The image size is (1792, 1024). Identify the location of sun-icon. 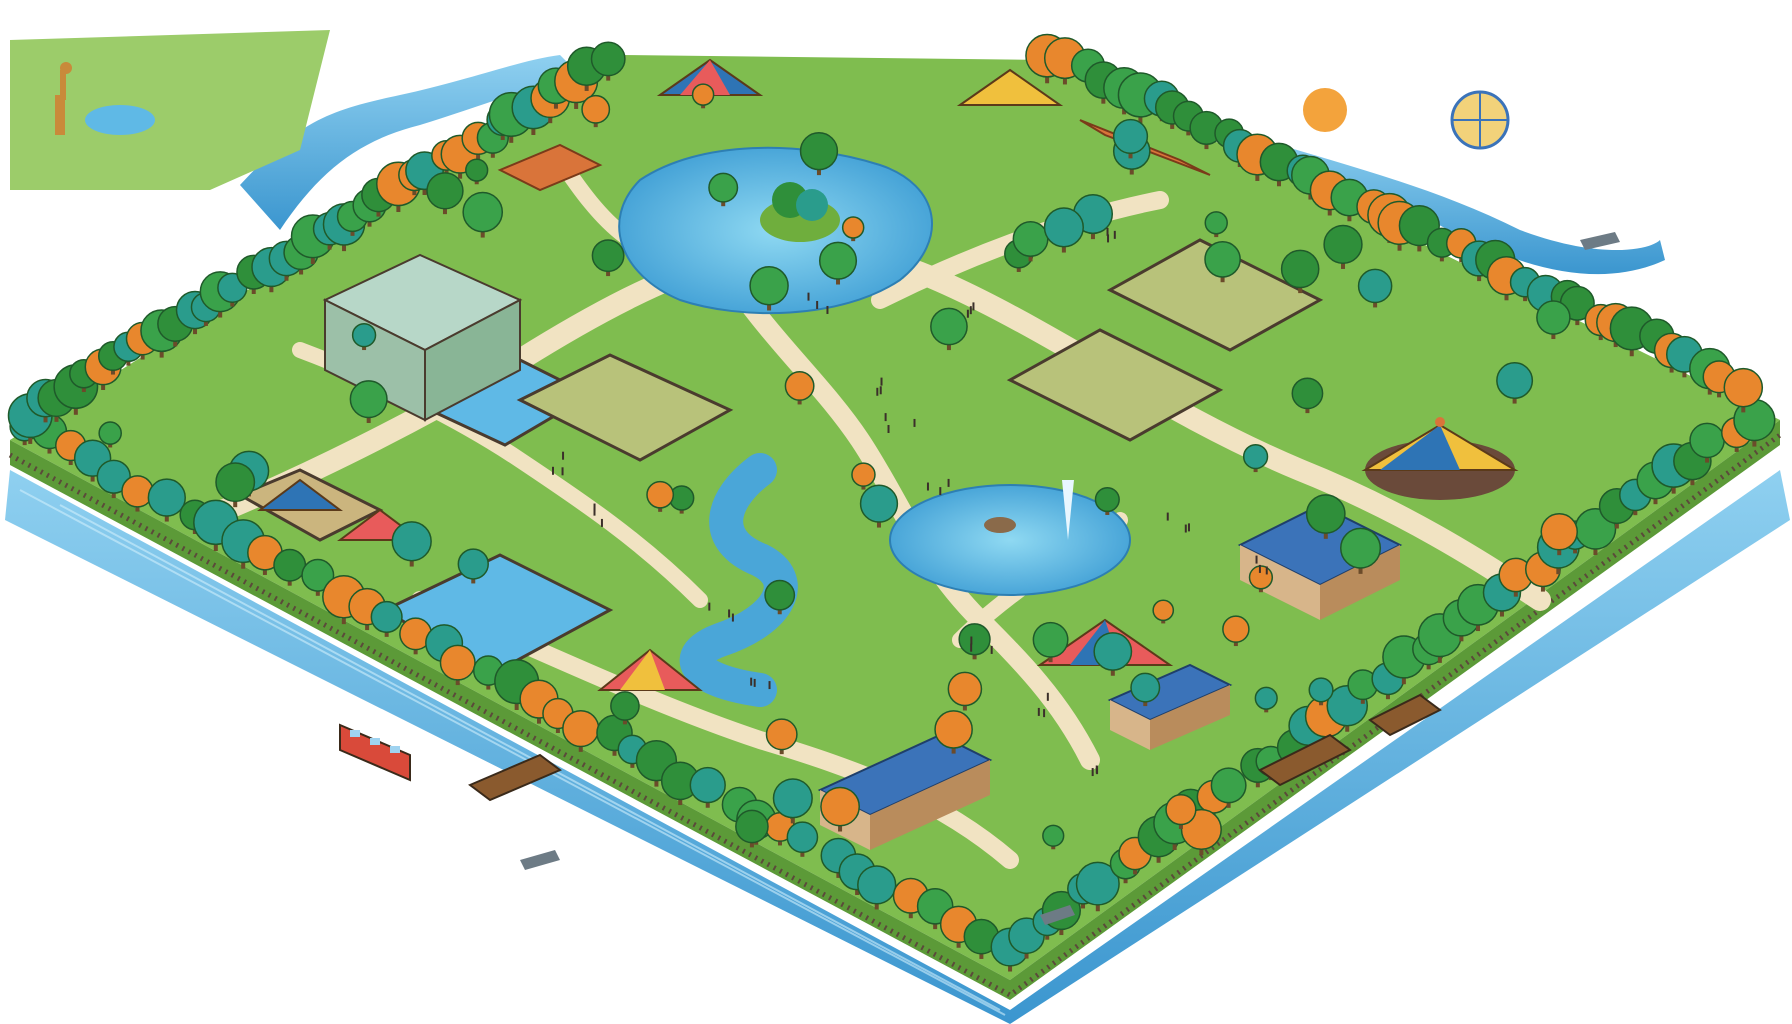
(1325, 110).